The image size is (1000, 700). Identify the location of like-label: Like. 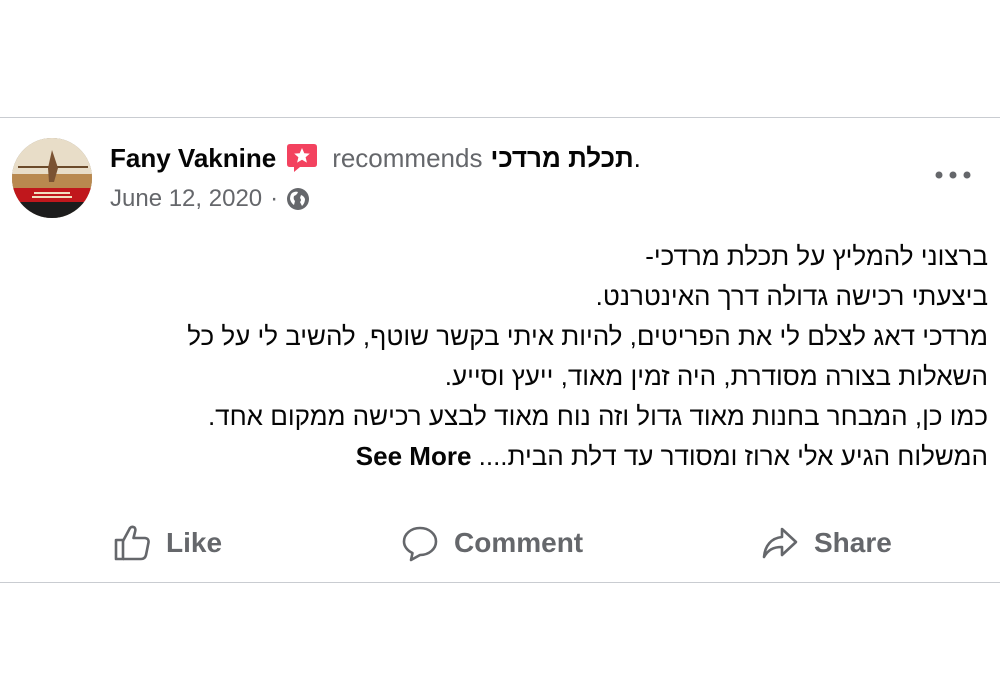
(194, 542).